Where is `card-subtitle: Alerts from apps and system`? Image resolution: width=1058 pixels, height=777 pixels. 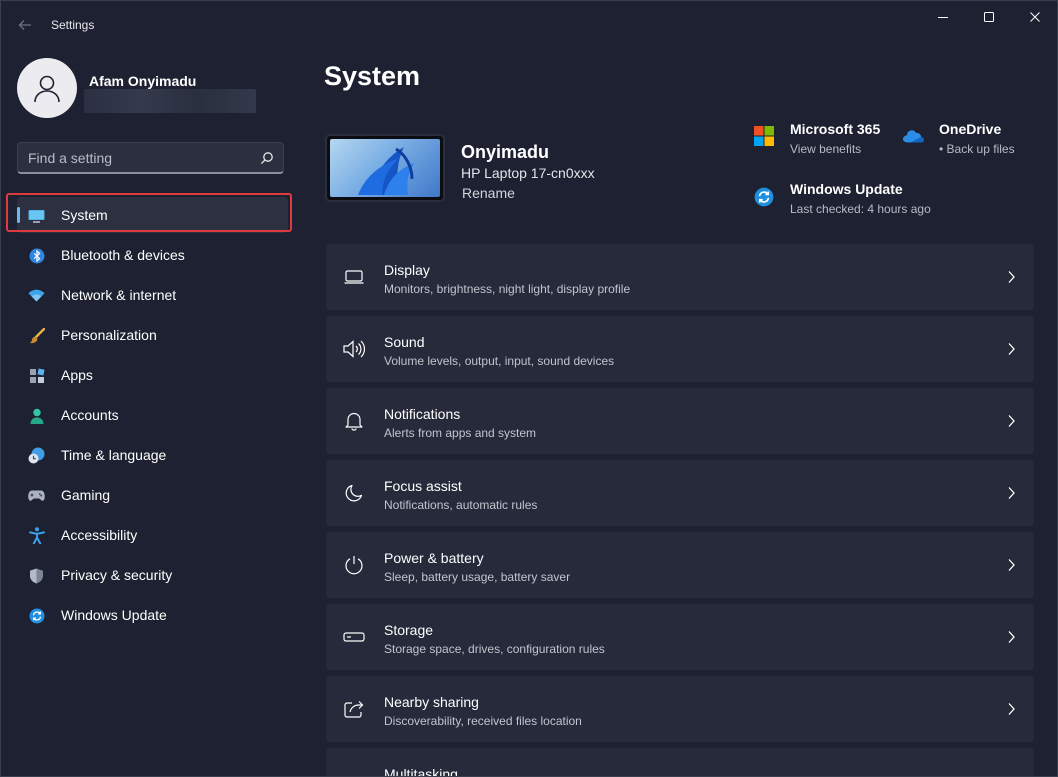 card-subtitle: Alerts from apps and system is located at coordinates (460, 433).